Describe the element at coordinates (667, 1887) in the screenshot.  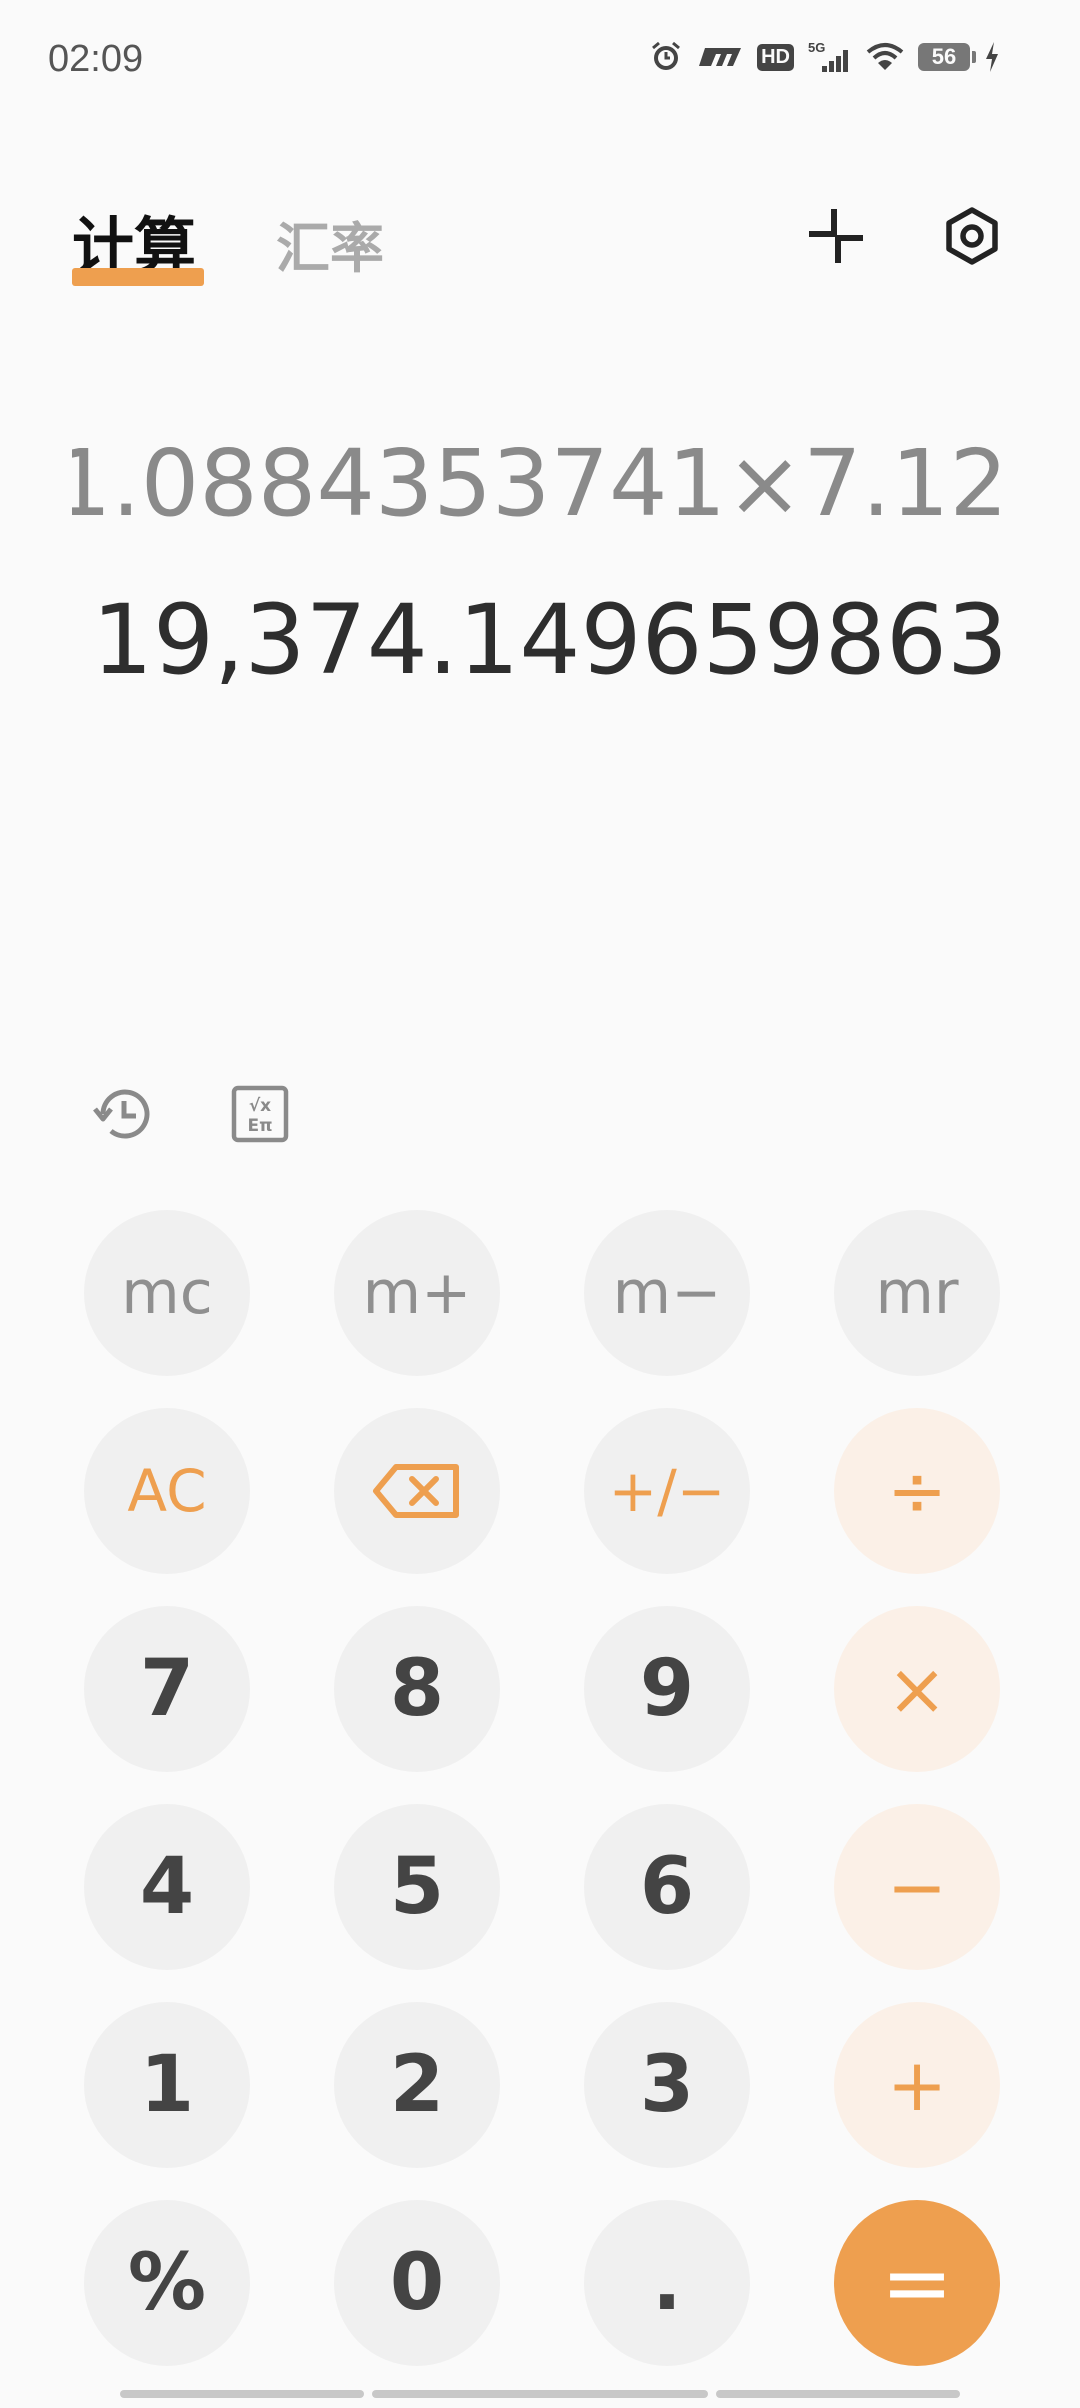
I see `digit-6-button: 6` at that location.